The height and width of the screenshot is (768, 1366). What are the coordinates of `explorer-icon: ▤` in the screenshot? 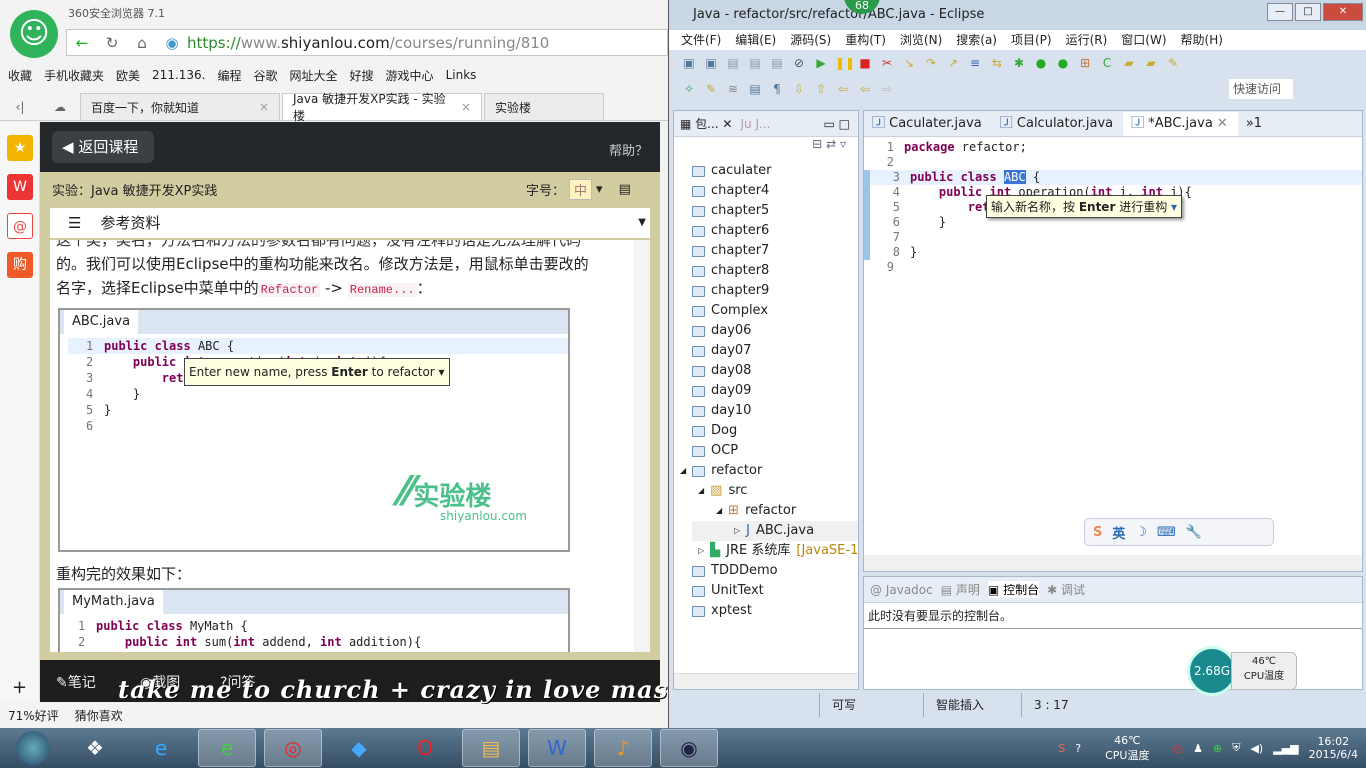 It's located at (491, 748).